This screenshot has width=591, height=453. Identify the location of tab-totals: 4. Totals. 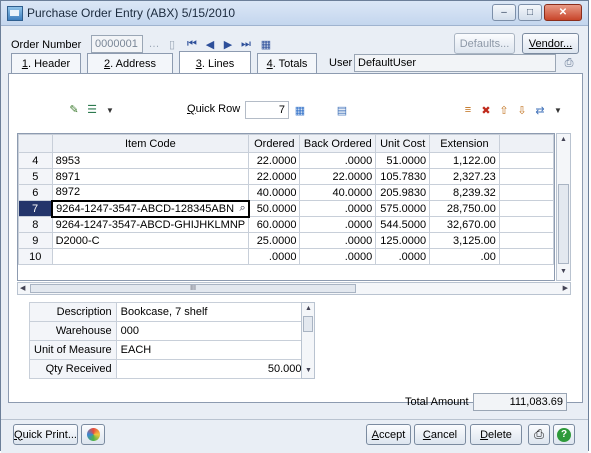
(287, 63).